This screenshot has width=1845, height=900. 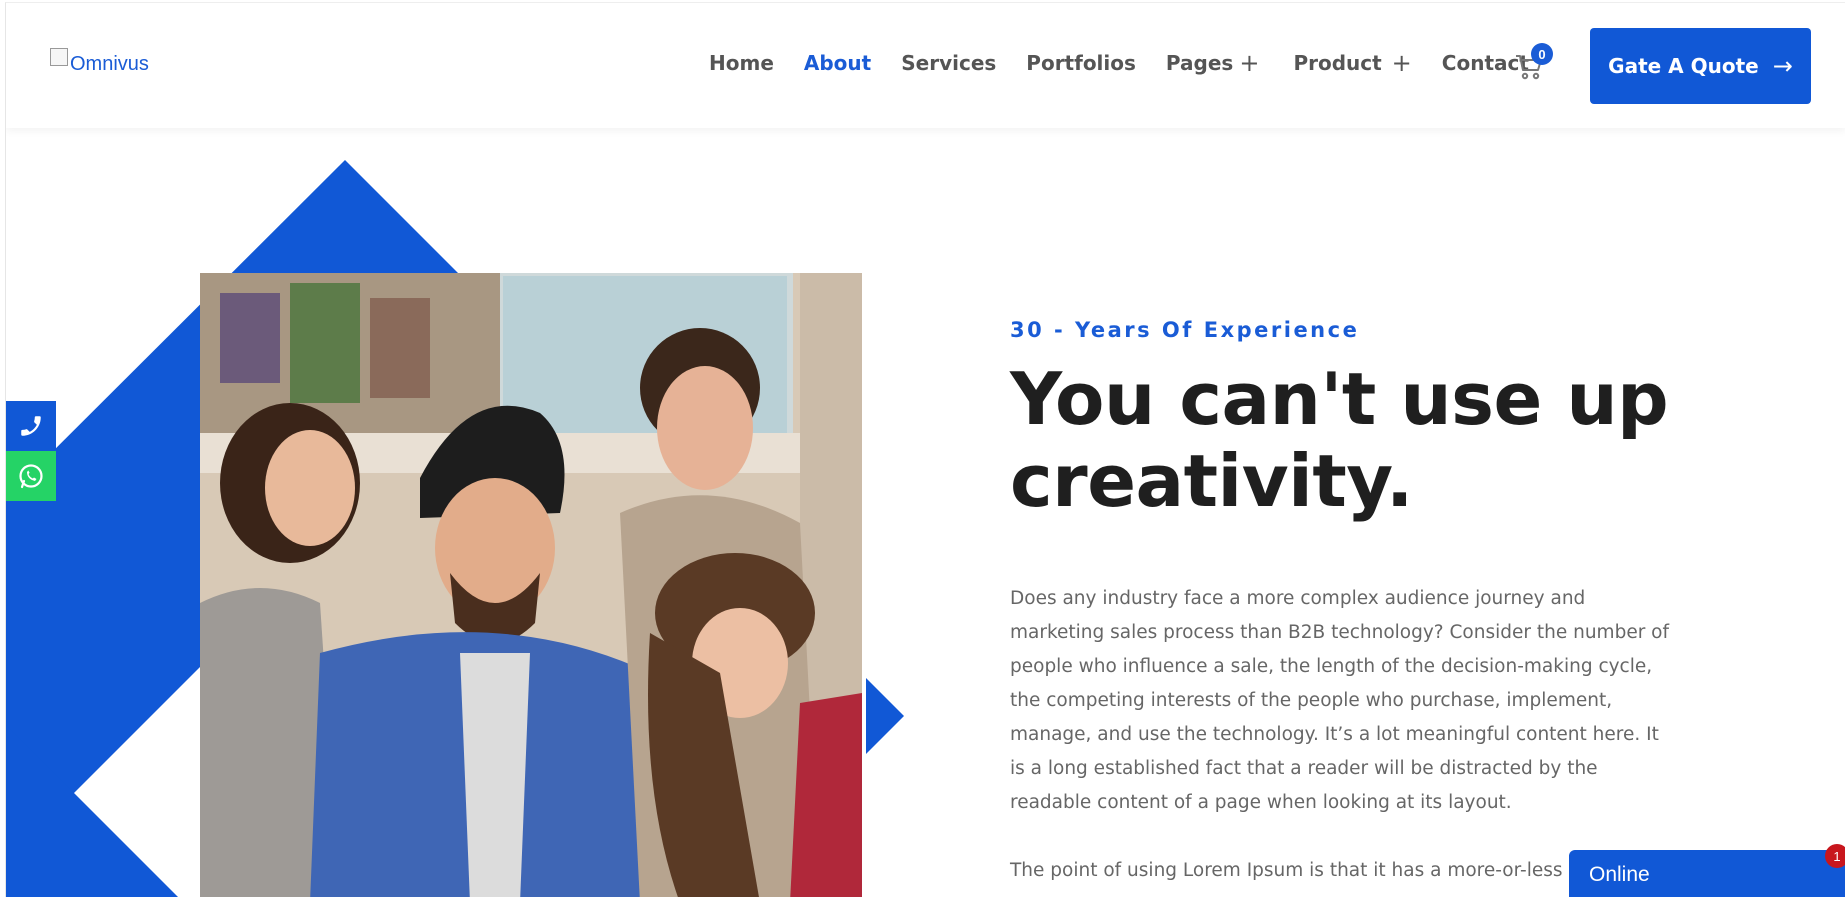 I want to click on get-quote-button: Gate A Quote →, so click(x=1700, y=66).